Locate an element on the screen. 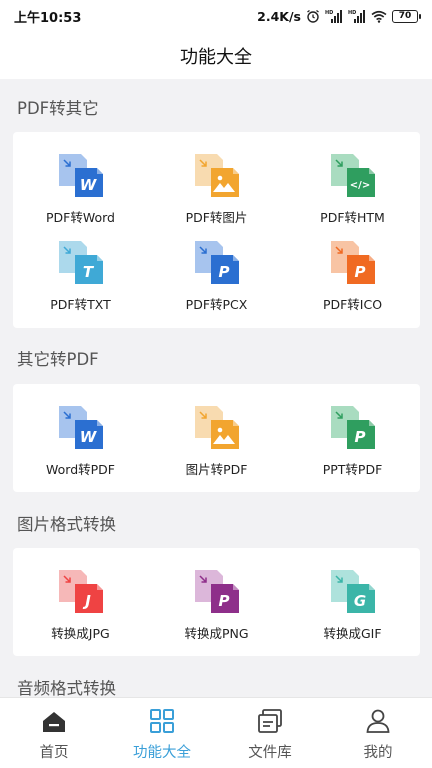  tool-pdf-to-word: W PDF转Word is located at coordinates (80, 189).